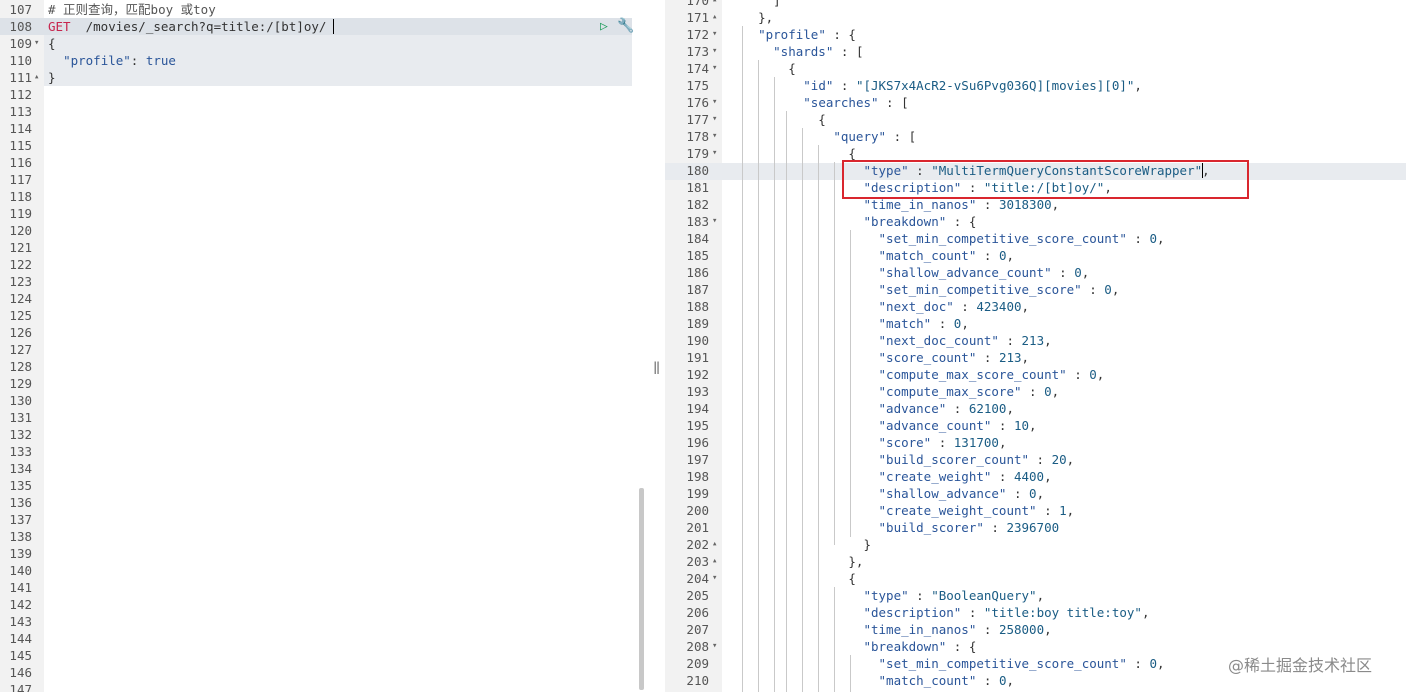 This screenshot has width=1406, height=692. What do you see at coordinates (323, 502) in the screenshot?
I see `code-line: 136` at bounding box center [323, 502].